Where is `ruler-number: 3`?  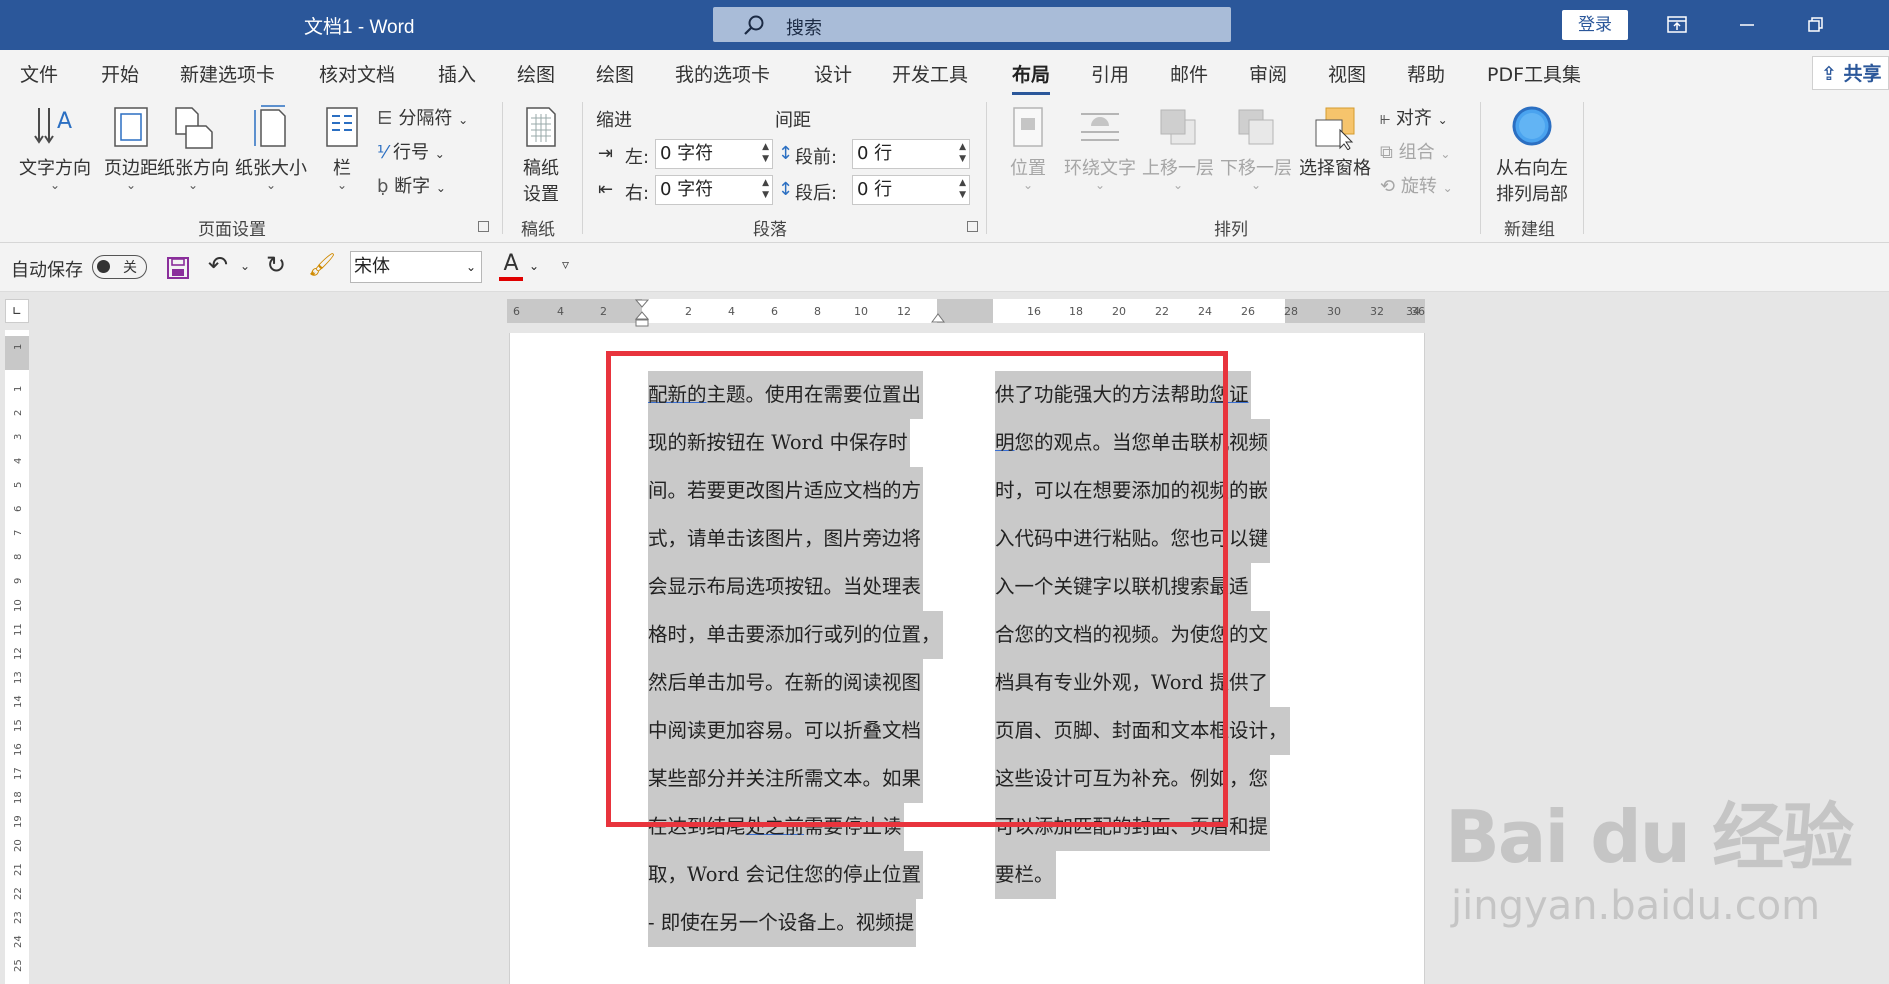 ruler-number: 3 is located at coordinates (18, 436).